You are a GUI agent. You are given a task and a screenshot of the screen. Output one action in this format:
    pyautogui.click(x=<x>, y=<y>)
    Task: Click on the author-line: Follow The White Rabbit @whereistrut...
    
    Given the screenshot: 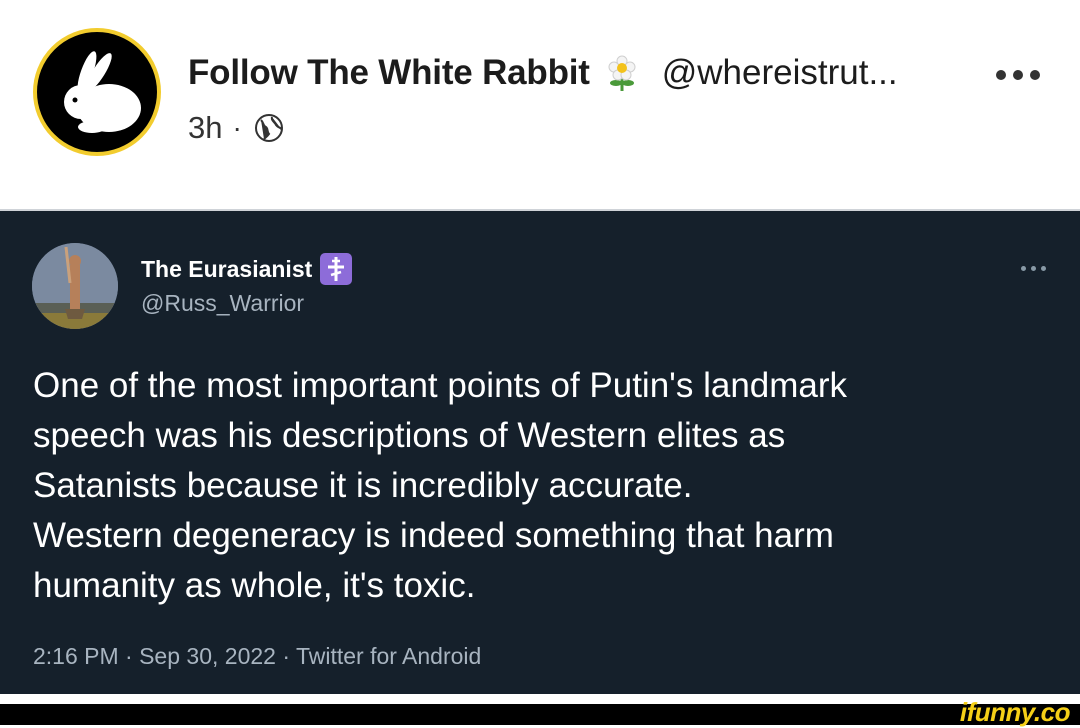 What is the action you would take?
    pyautogui.click(x=543, y=73)
    